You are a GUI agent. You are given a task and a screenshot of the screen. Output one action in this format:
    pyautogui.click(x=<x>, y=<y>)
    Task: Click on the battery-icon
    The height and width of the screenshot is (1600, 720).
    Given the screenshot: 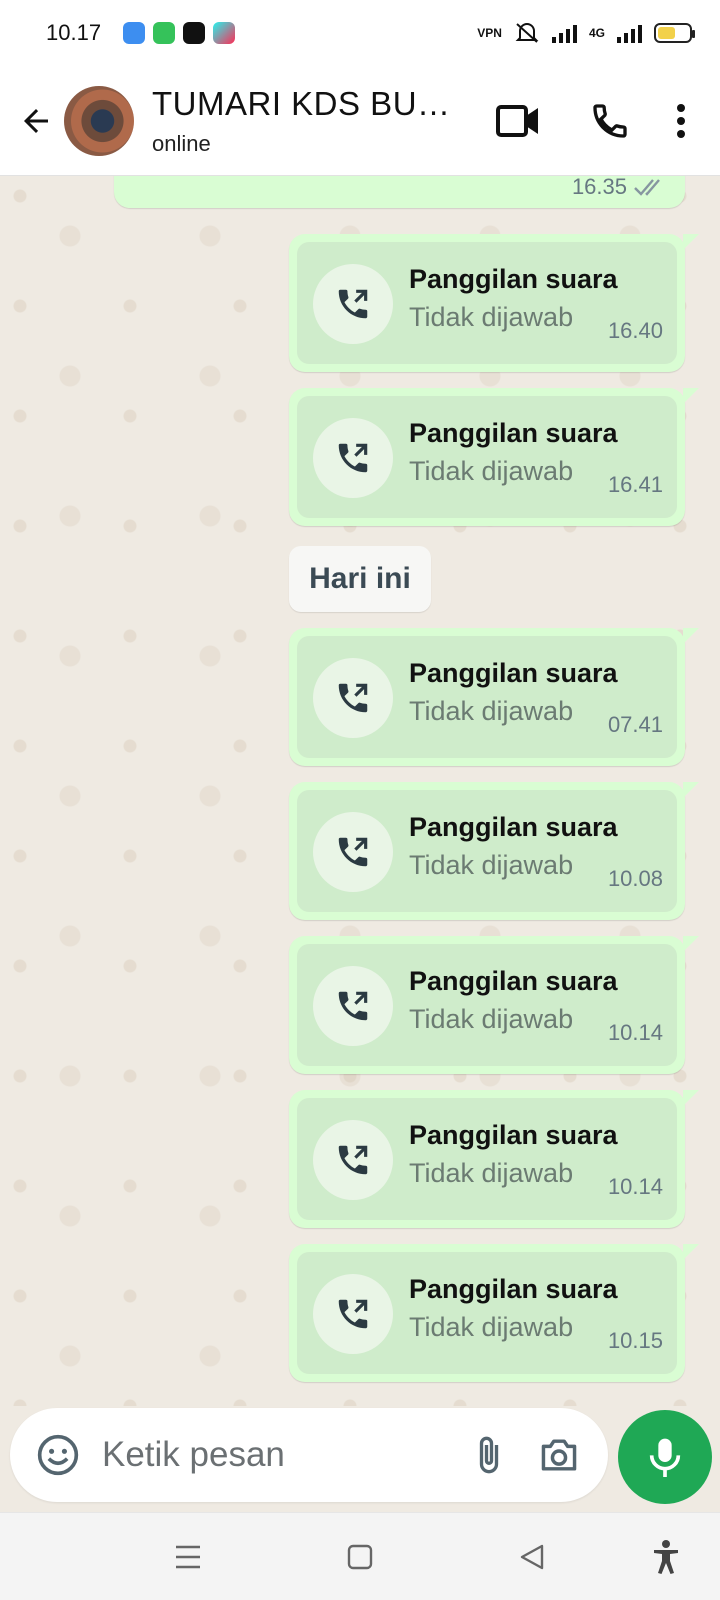 What is the action you would take?
    pyautogui.click(x=674, y=33)
    